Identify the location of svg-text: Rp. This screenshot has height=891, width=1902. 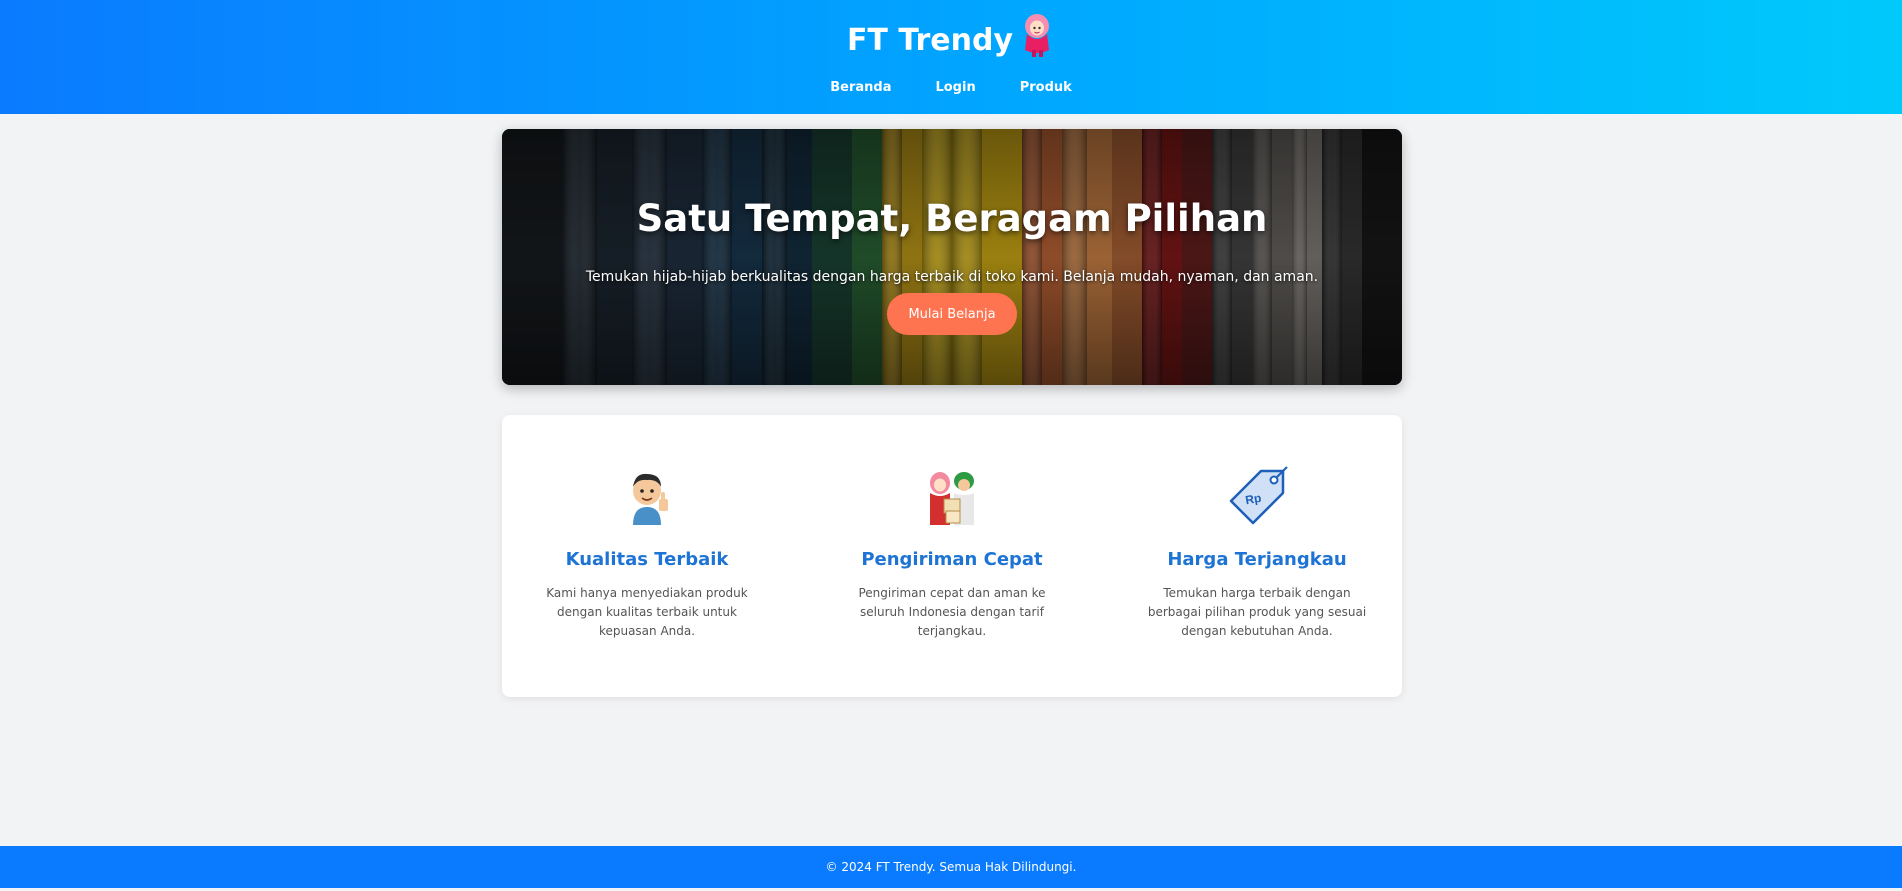
(1253, 499).